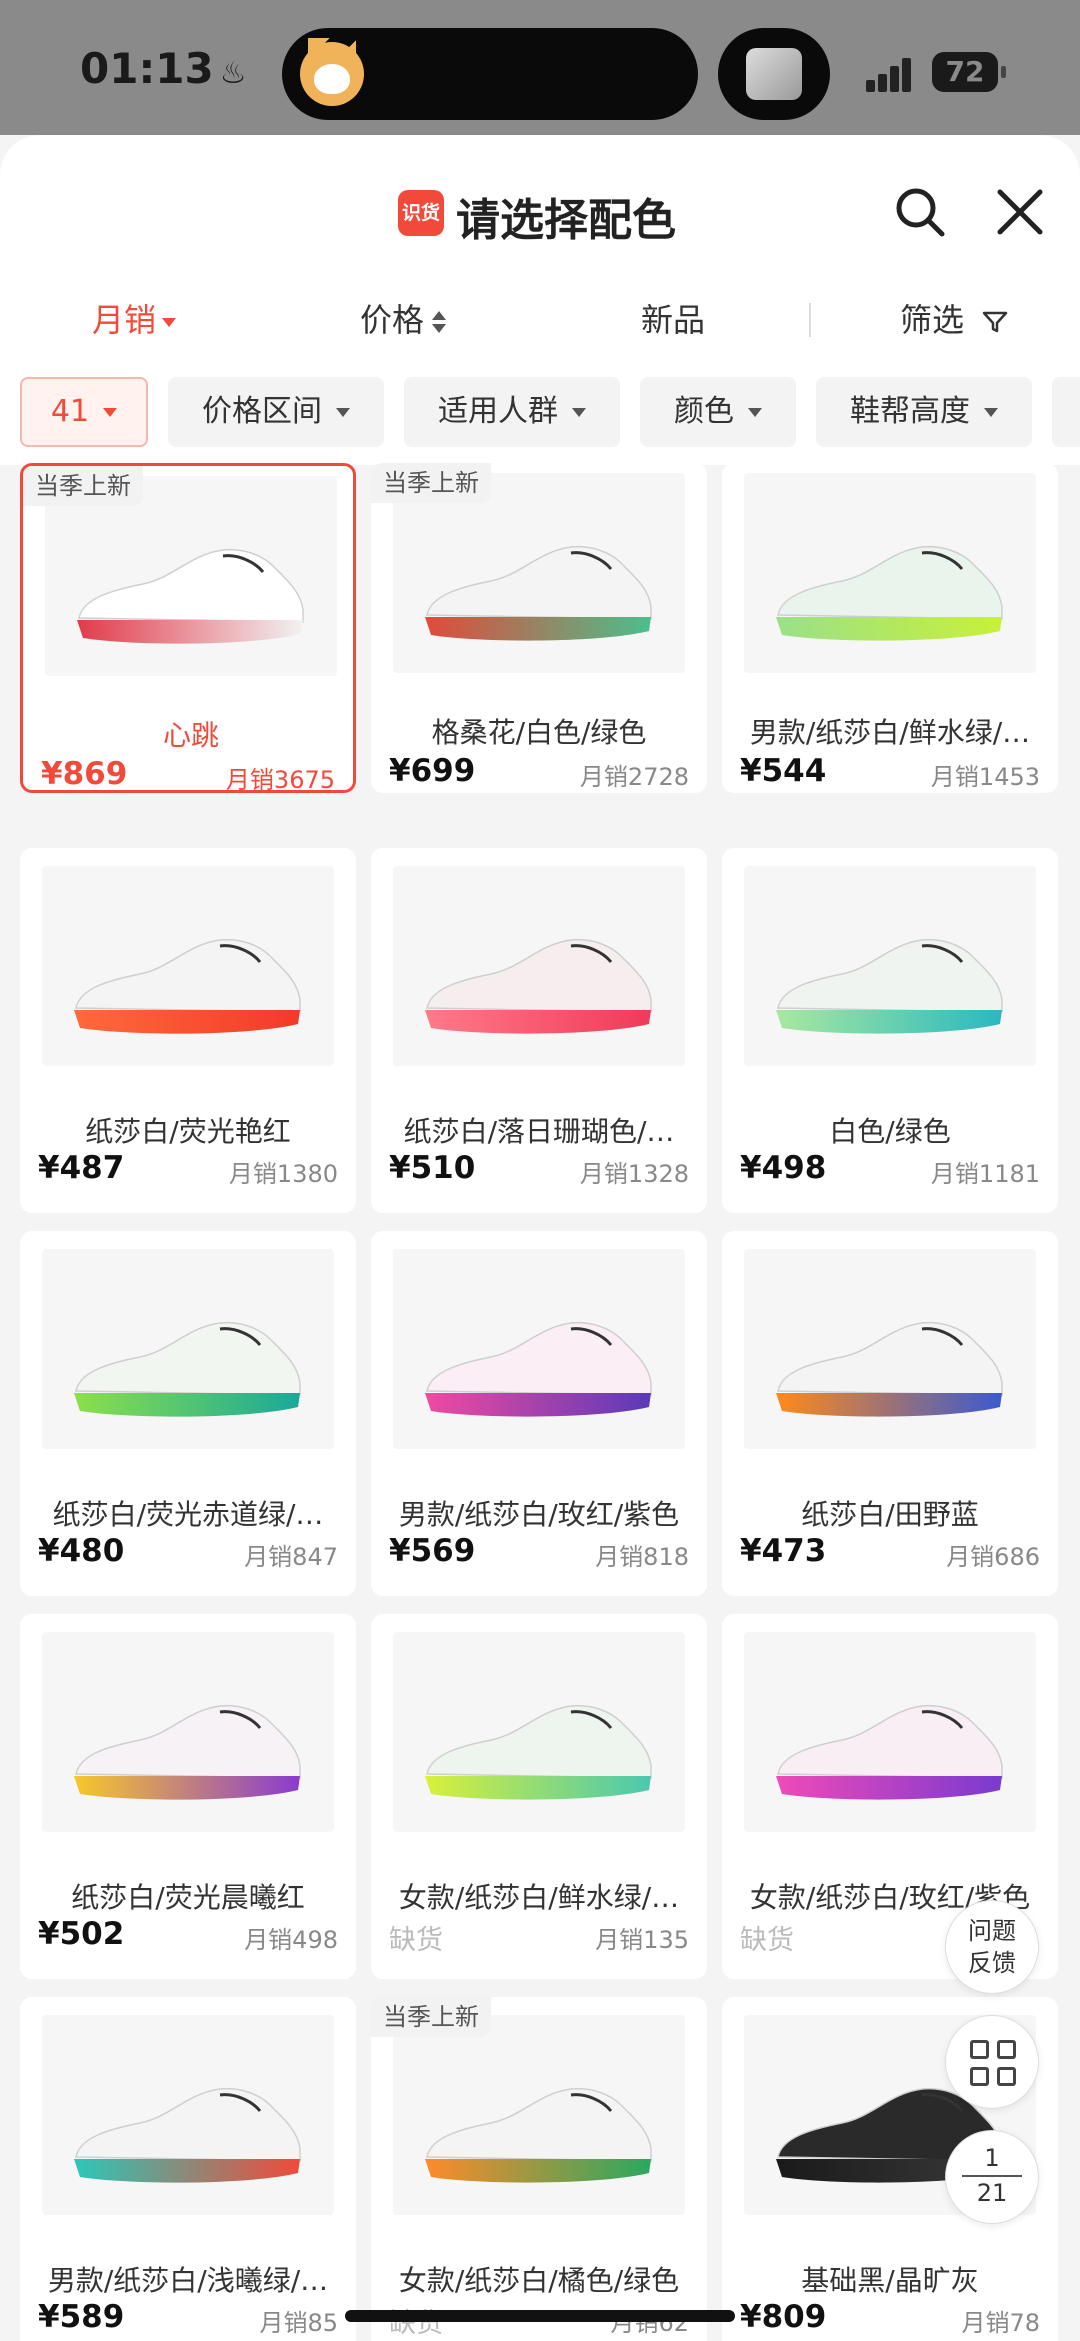 This screenshot has width=1080, height=2341. Describe the element at coordinates (992, 1947) in the screenshot. I see `feedback-button: 问题 反馈` at that location.